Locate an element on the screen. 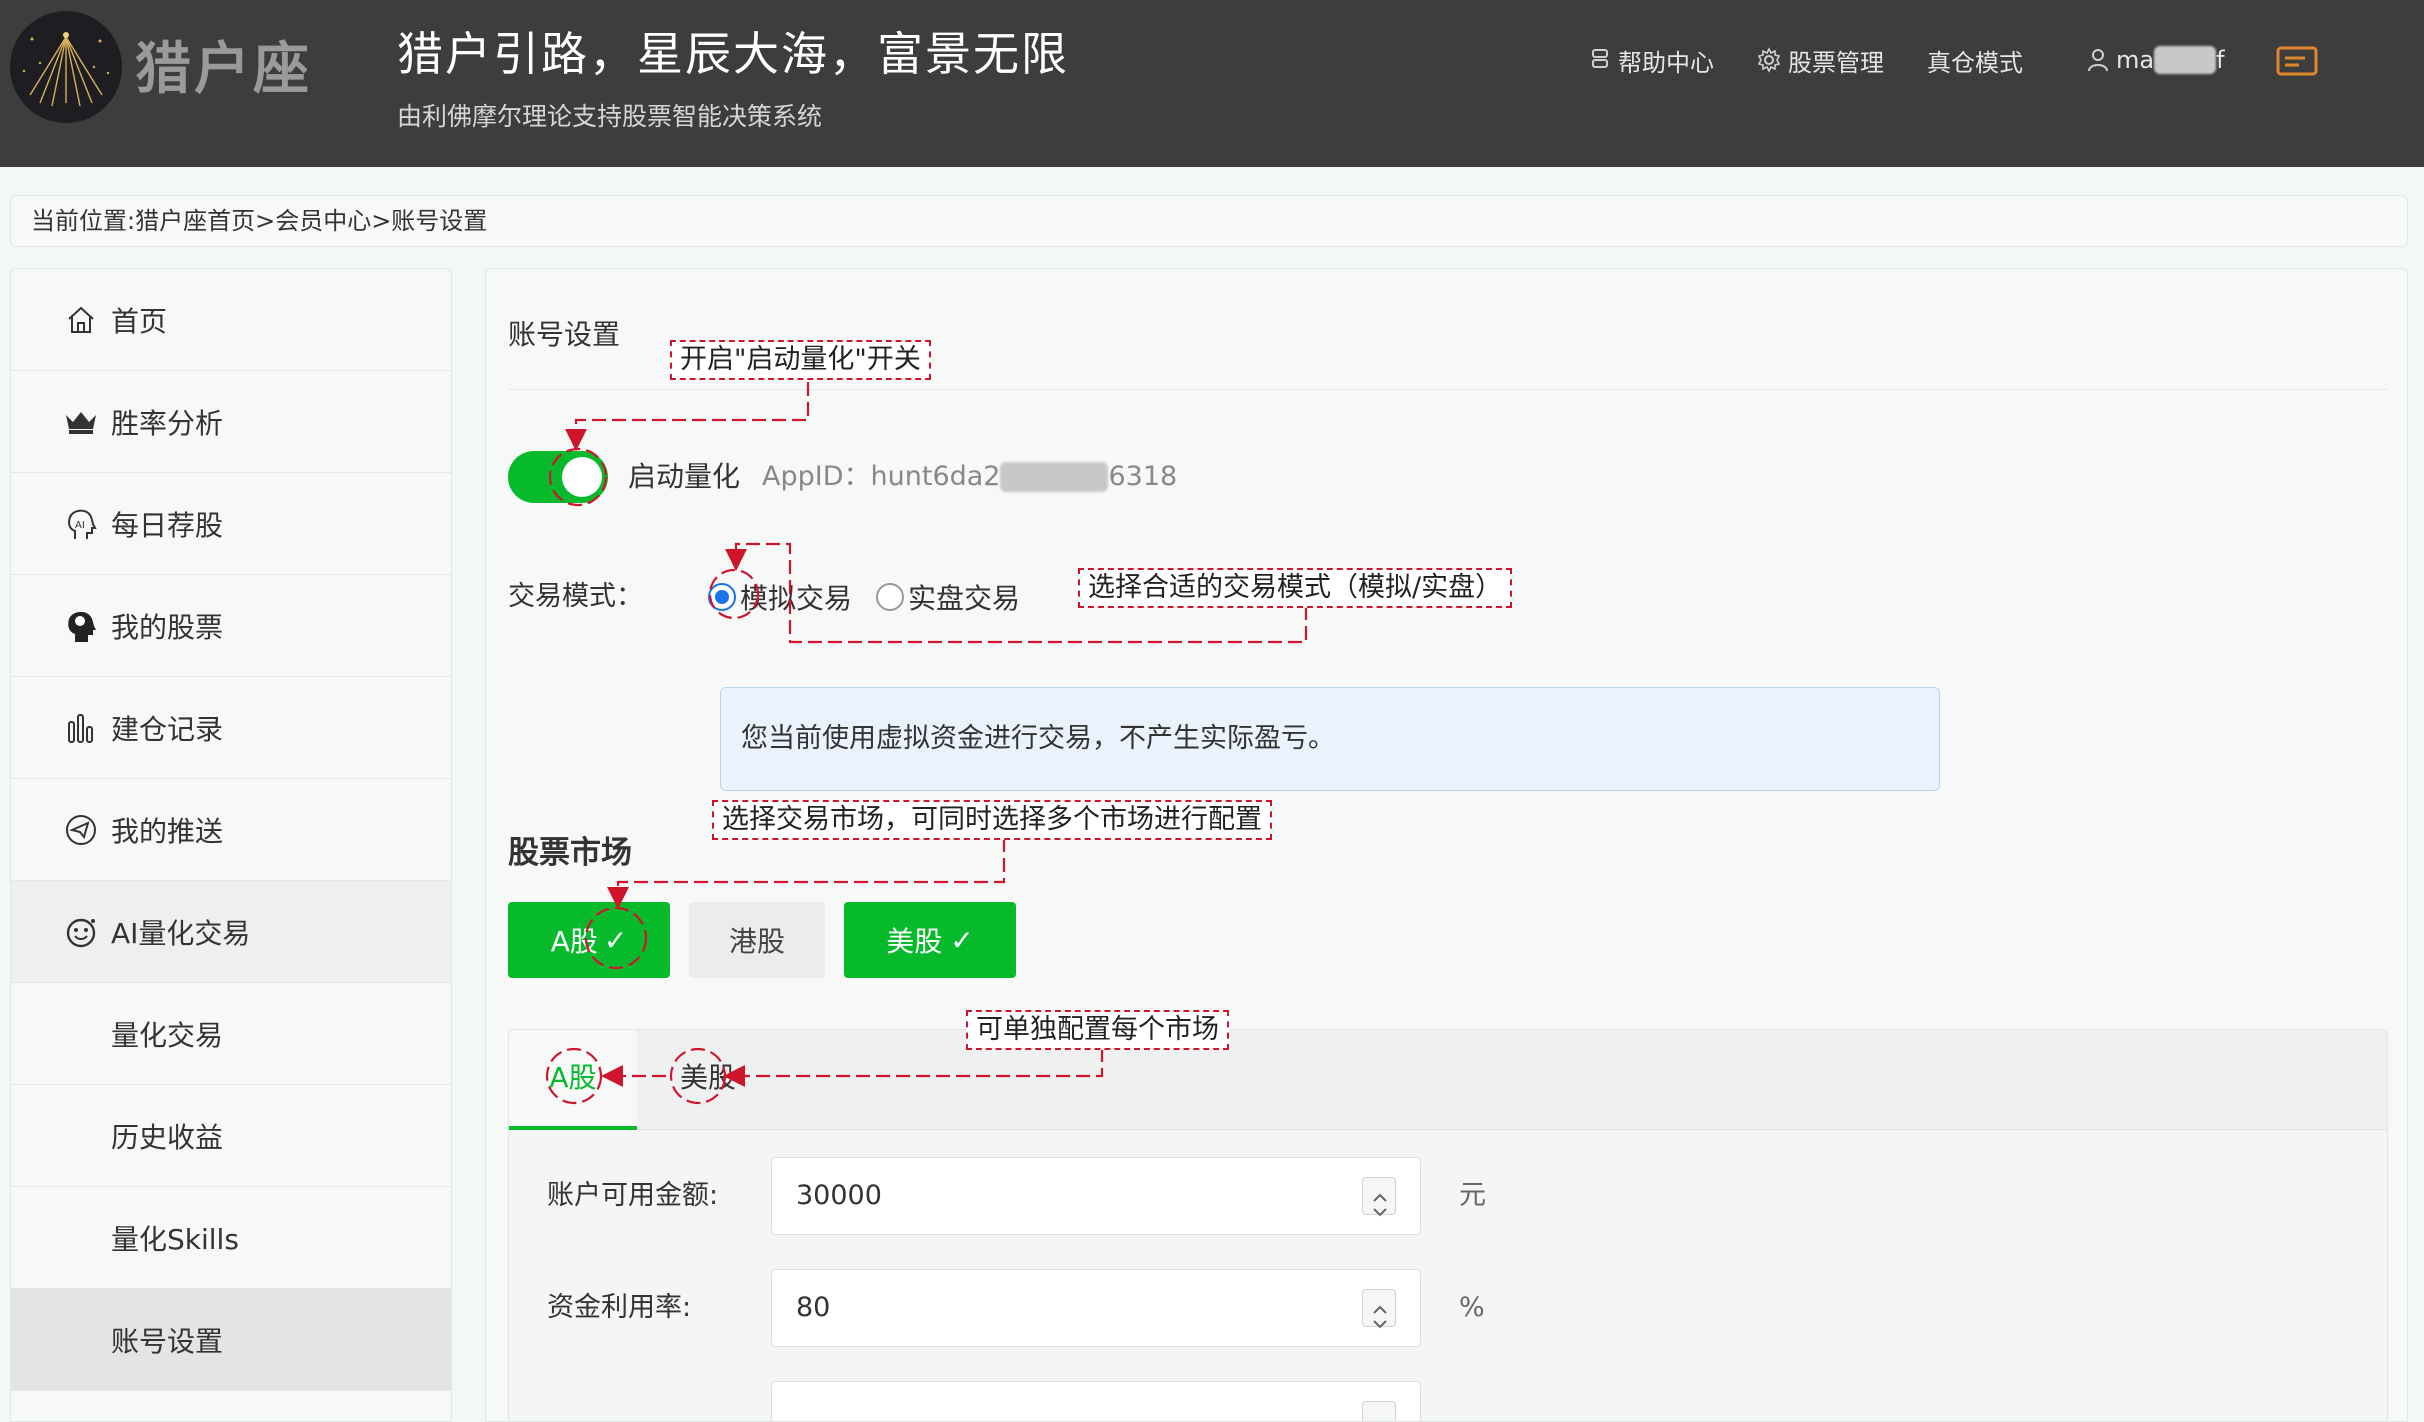 The height and width of the screenshot is (1422, 2424). user-menu: ma f is located at coordinates (2155, 60).